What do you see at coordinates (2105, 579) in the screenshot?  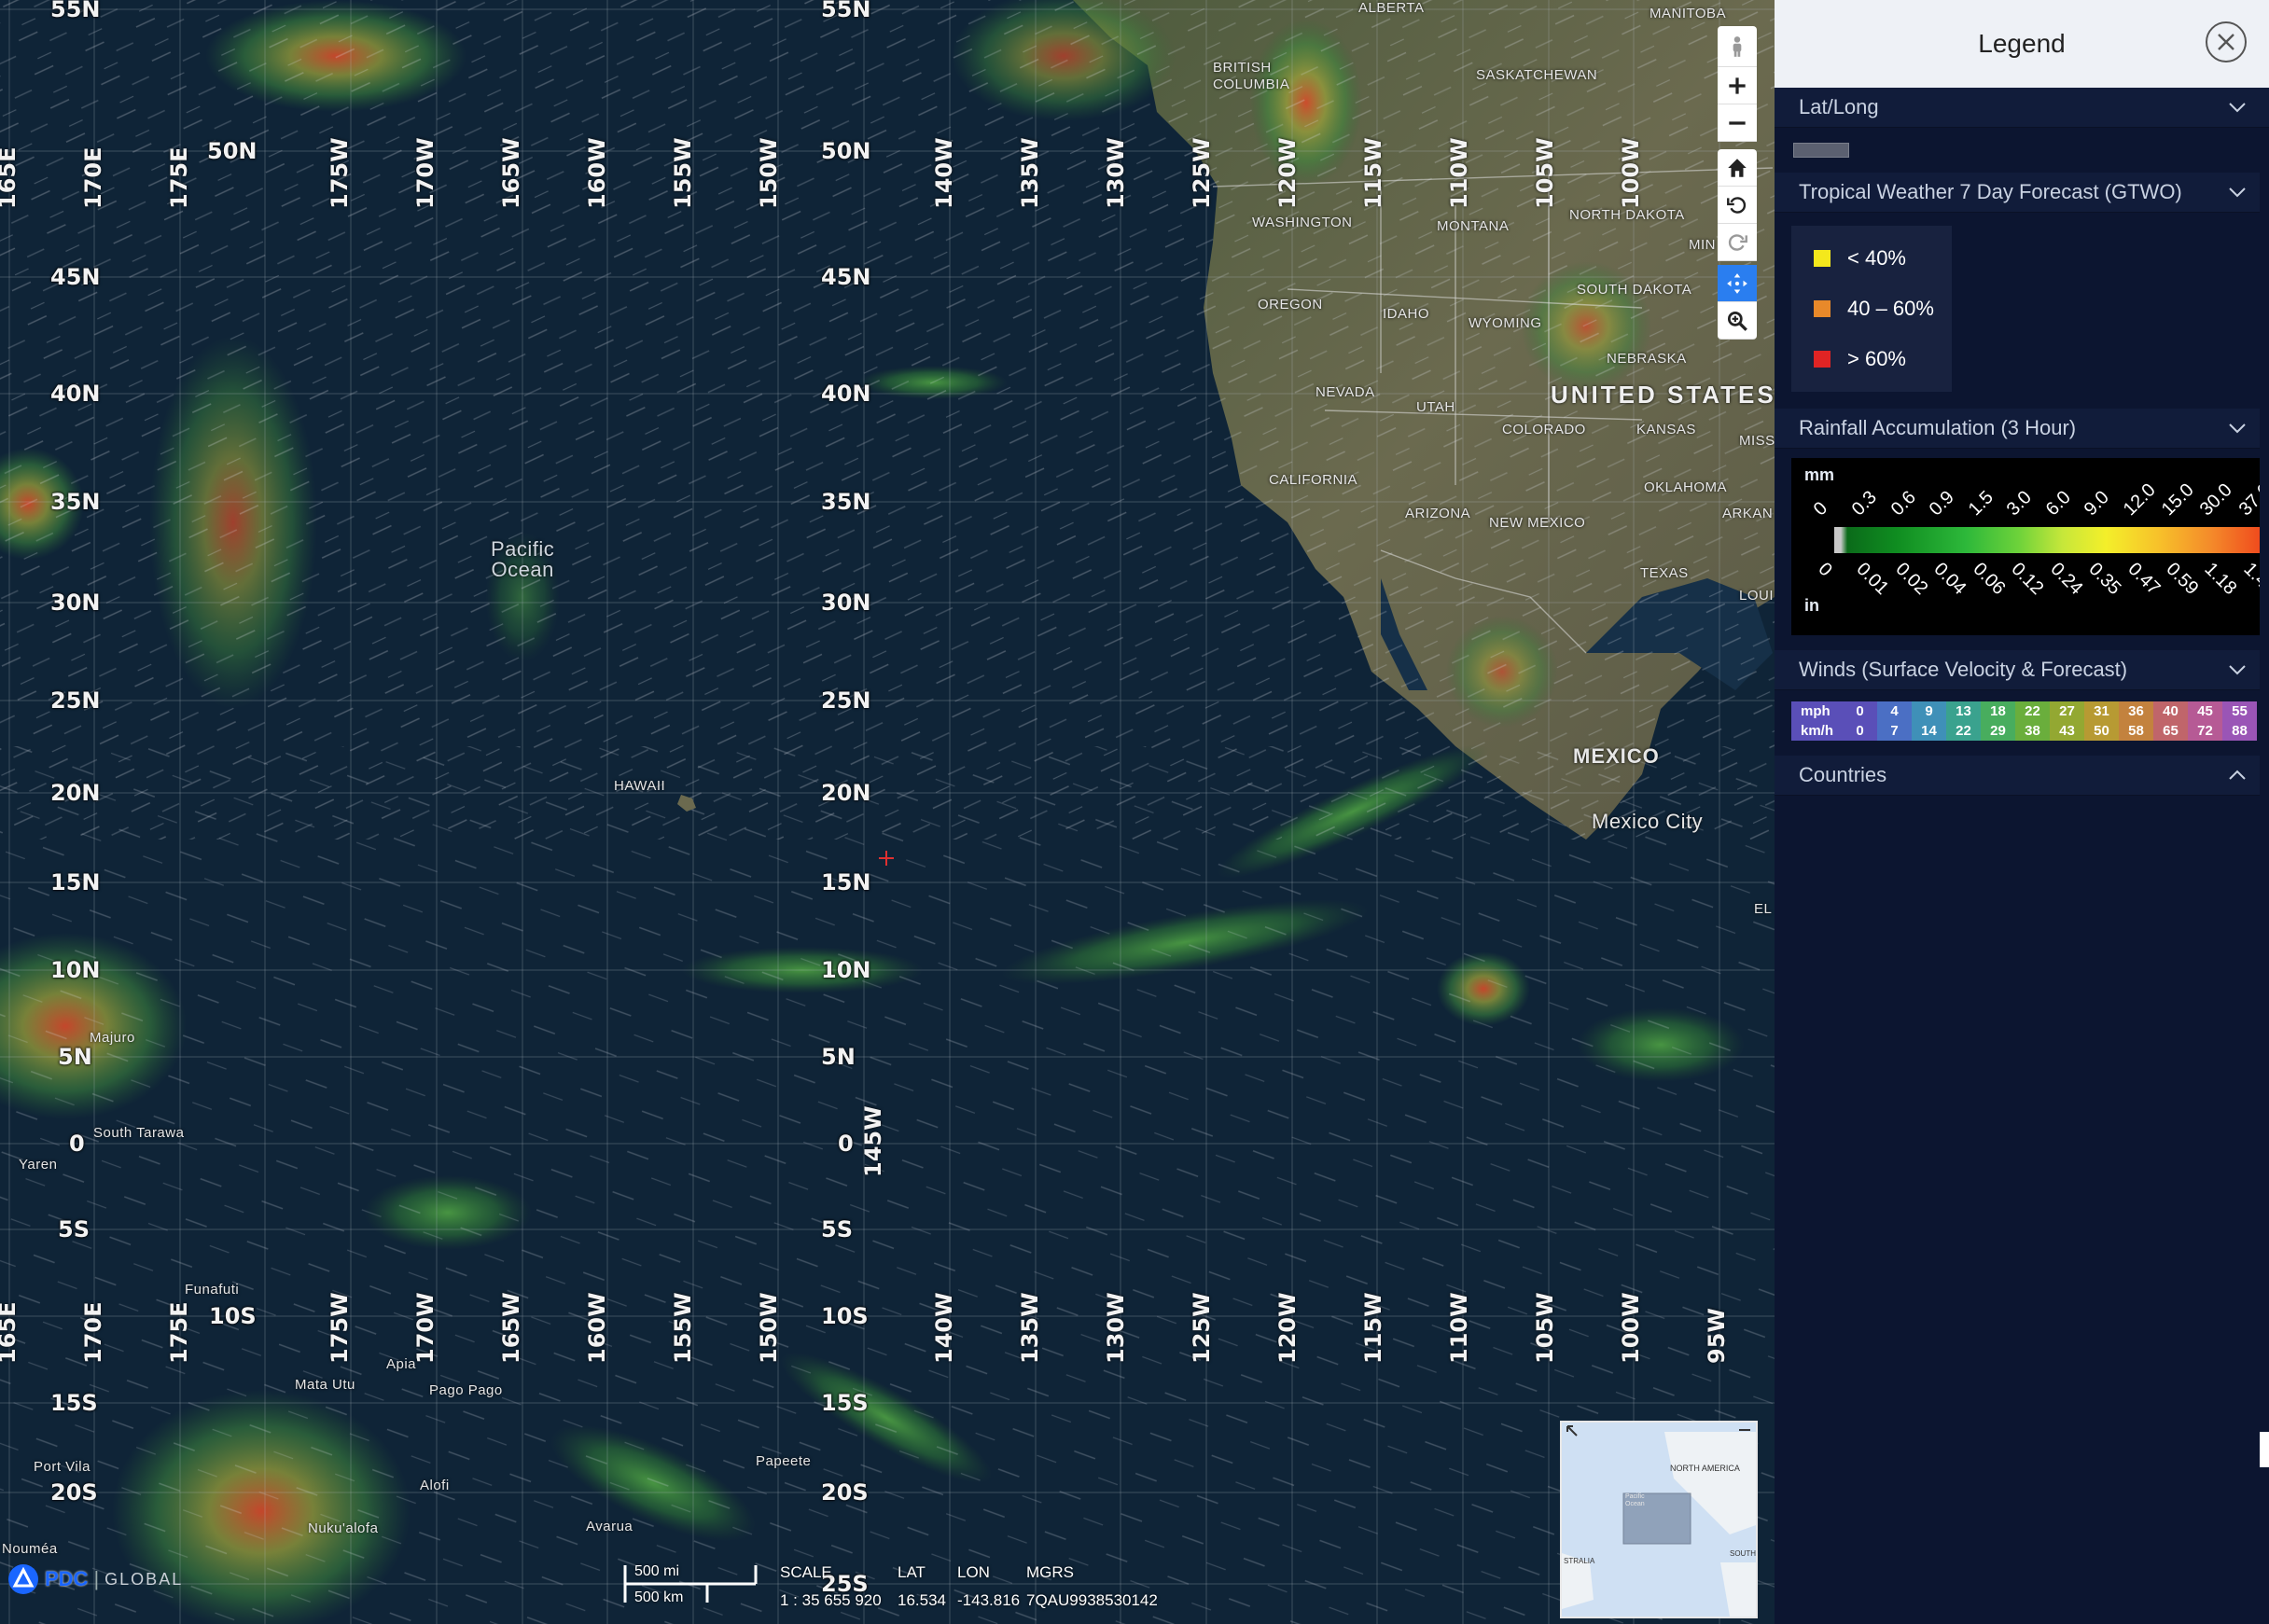 I see `rainfall-in-tick: 0.35` at bounding box center [2105, 579].